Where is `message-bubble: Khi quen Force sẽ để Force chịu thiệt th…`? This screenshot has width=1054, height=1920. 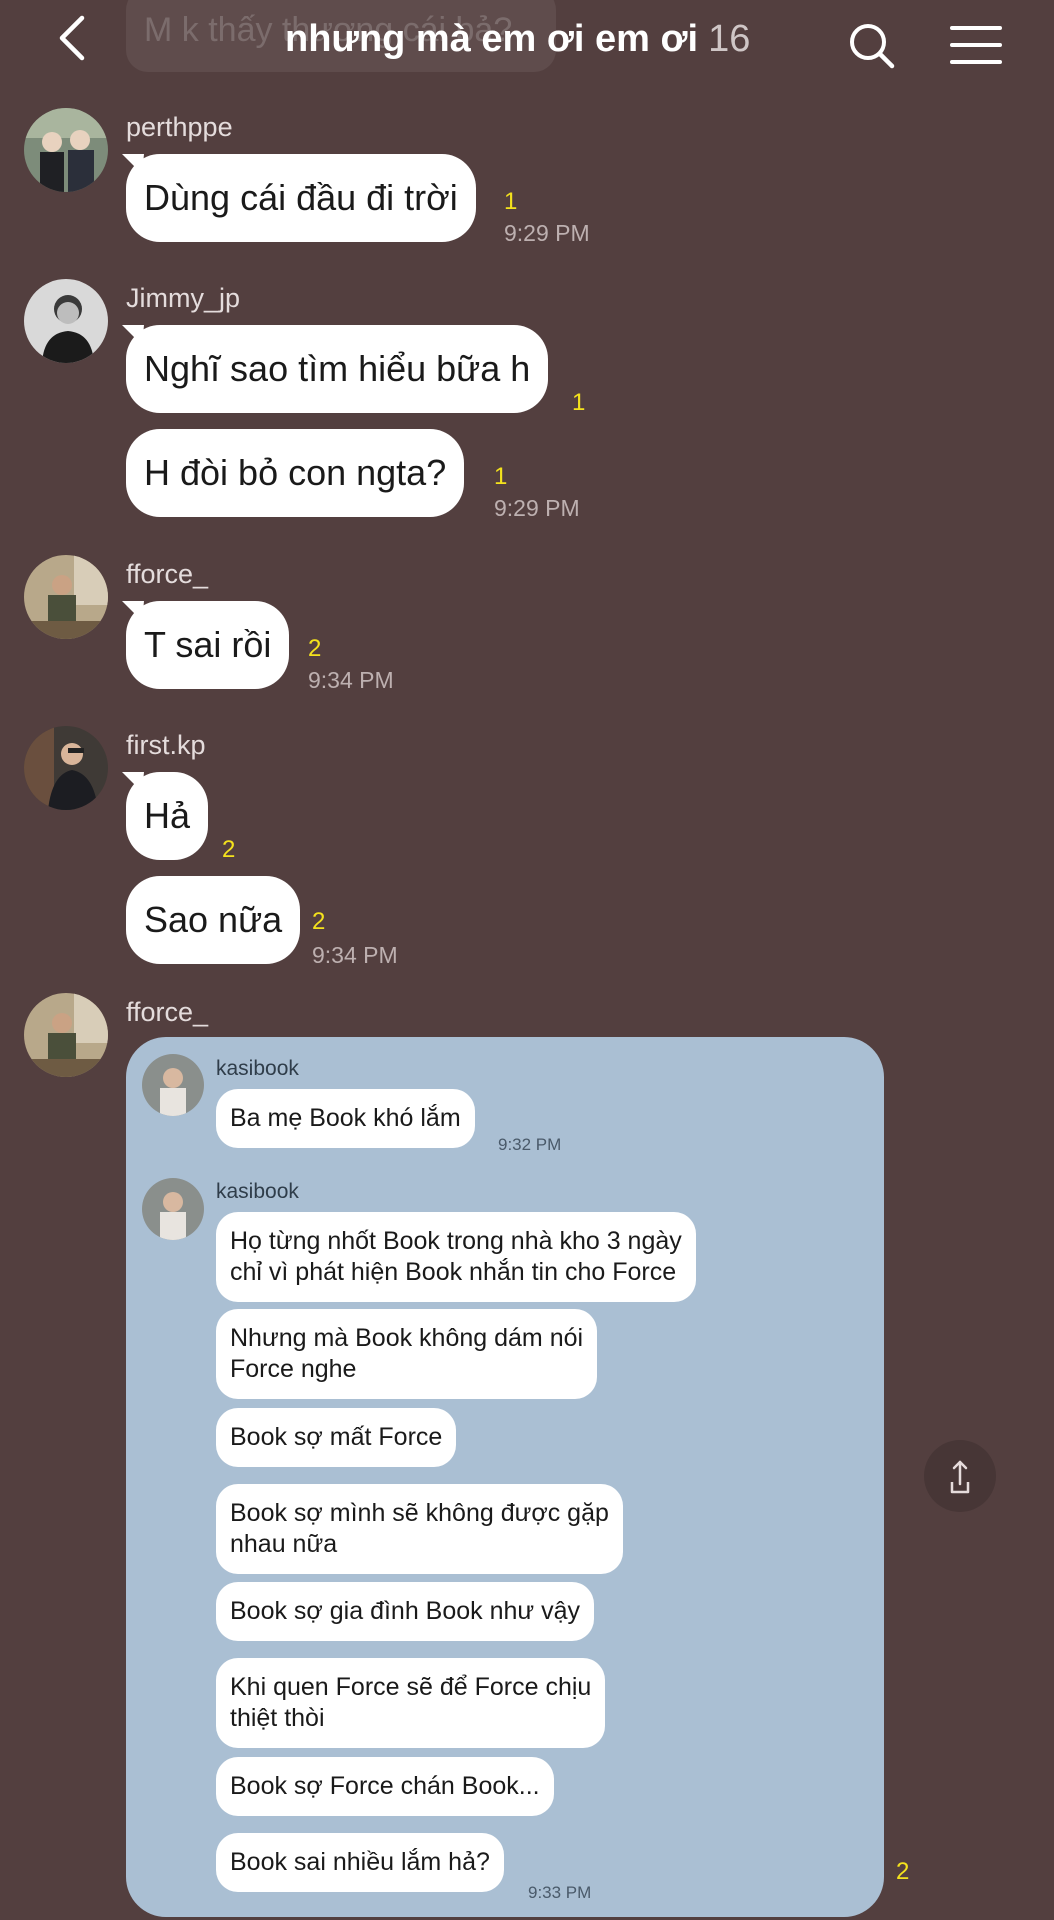 message-bubble: Khi quen Force sẽ để Force chịu thiệt th… is located at coordinates (411, 1703).